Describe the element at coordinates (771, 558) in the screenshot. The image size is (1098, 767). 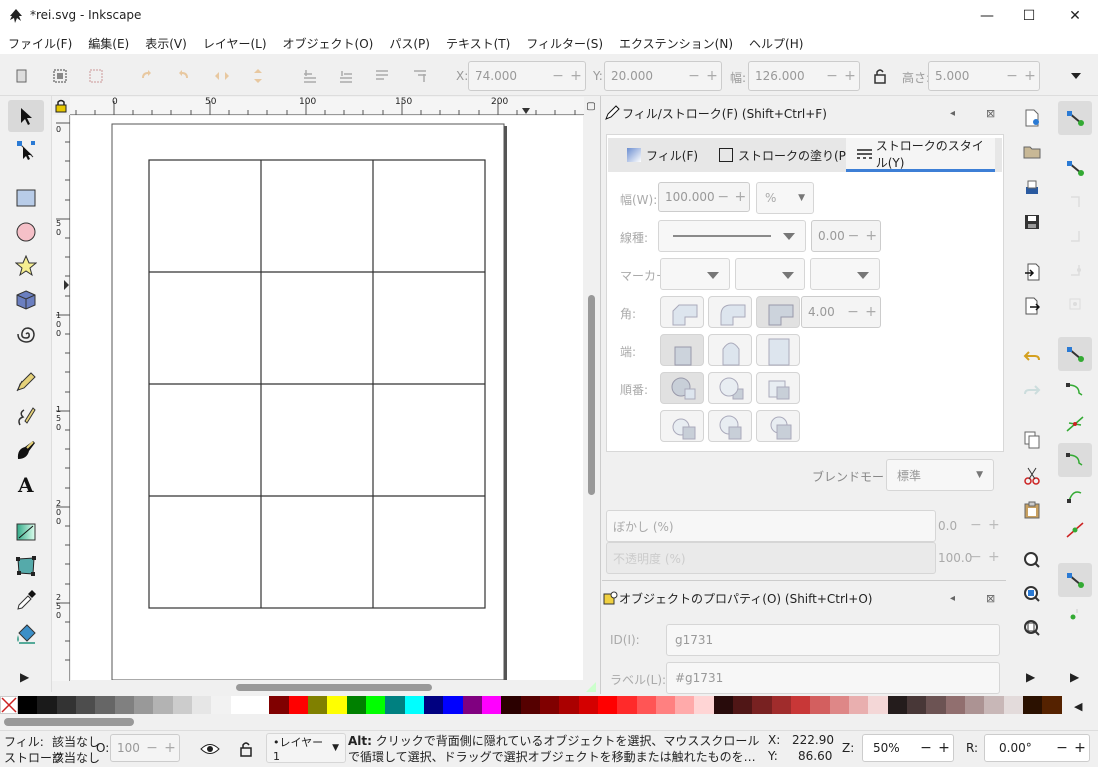
I see `opacity-slider: 不透明度 (%)` at that location.